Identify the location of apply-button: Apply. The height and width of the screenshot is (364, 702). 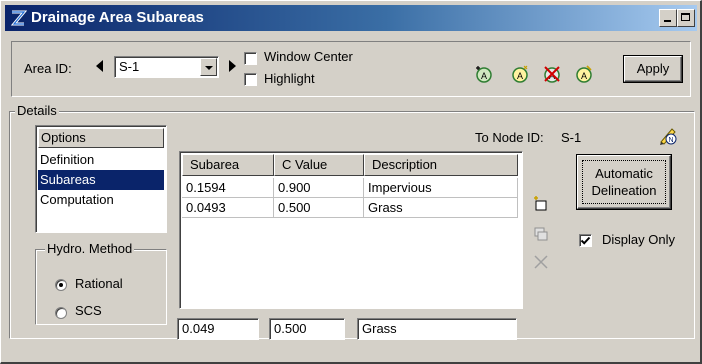
(653, 69).